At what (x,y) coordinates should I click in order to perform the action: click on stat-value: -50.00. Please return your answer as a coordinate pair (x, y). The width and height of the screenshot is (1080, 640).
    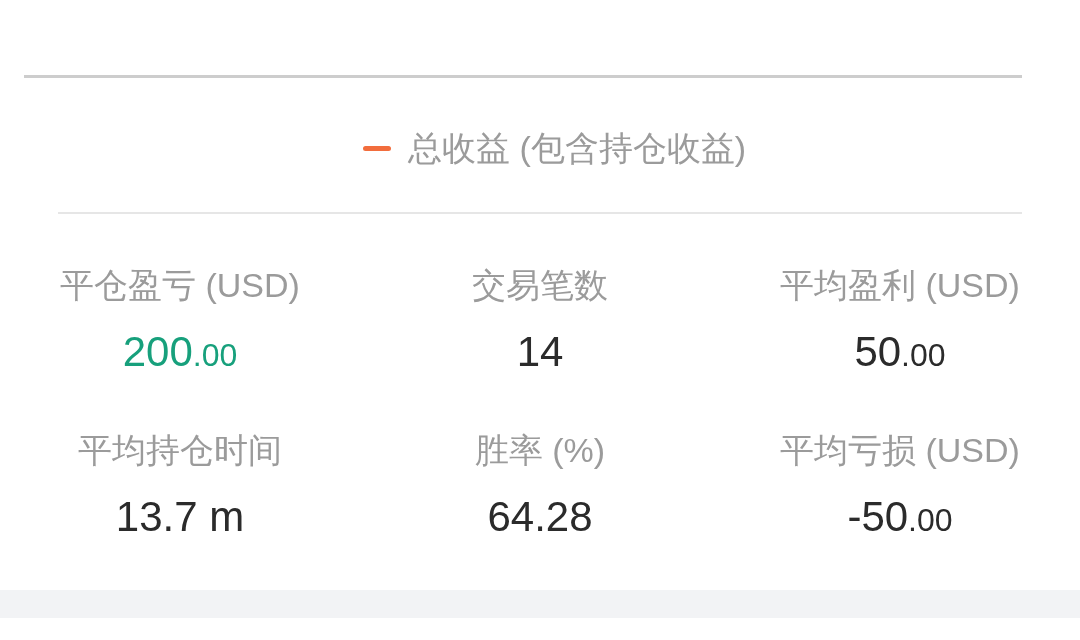
    Looking at the image, I should click on (900, 517).